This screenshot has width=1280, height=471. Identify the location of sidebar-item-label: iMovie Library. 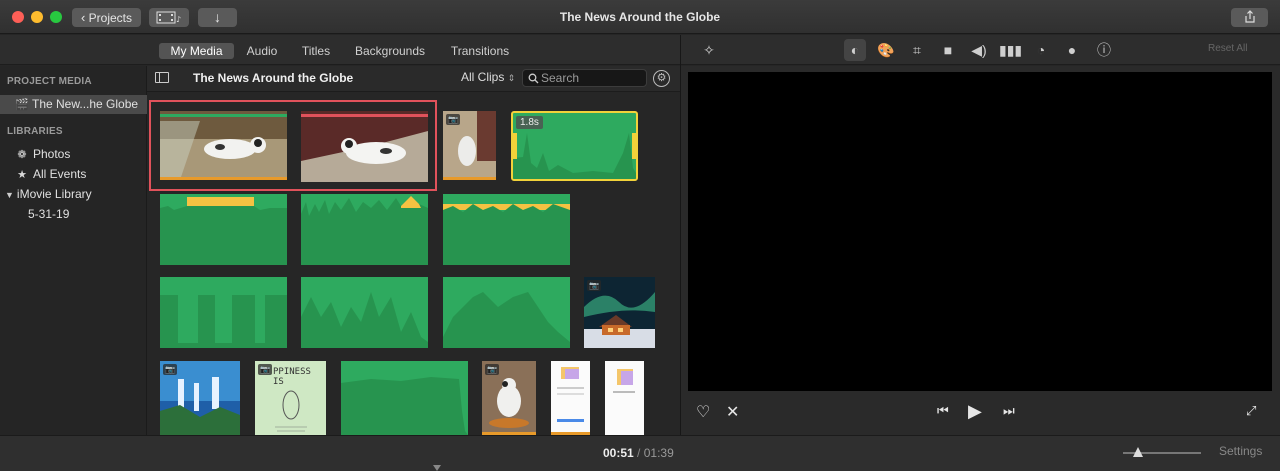
(54, 194).